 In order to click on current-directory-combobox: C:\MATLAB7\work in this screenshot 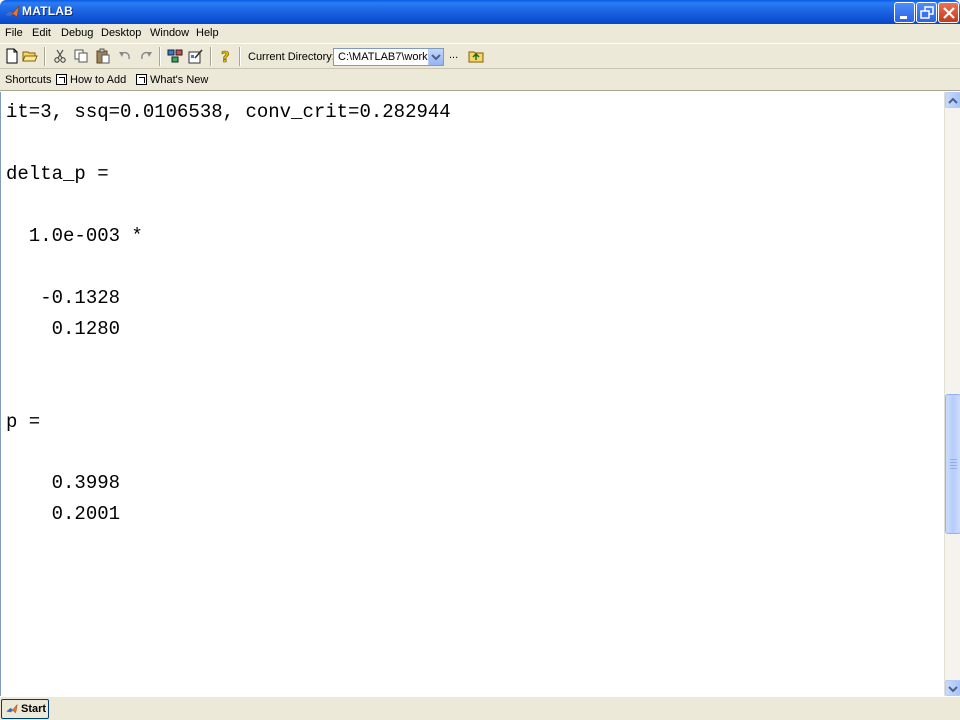, I will do `click(388, 57)`.